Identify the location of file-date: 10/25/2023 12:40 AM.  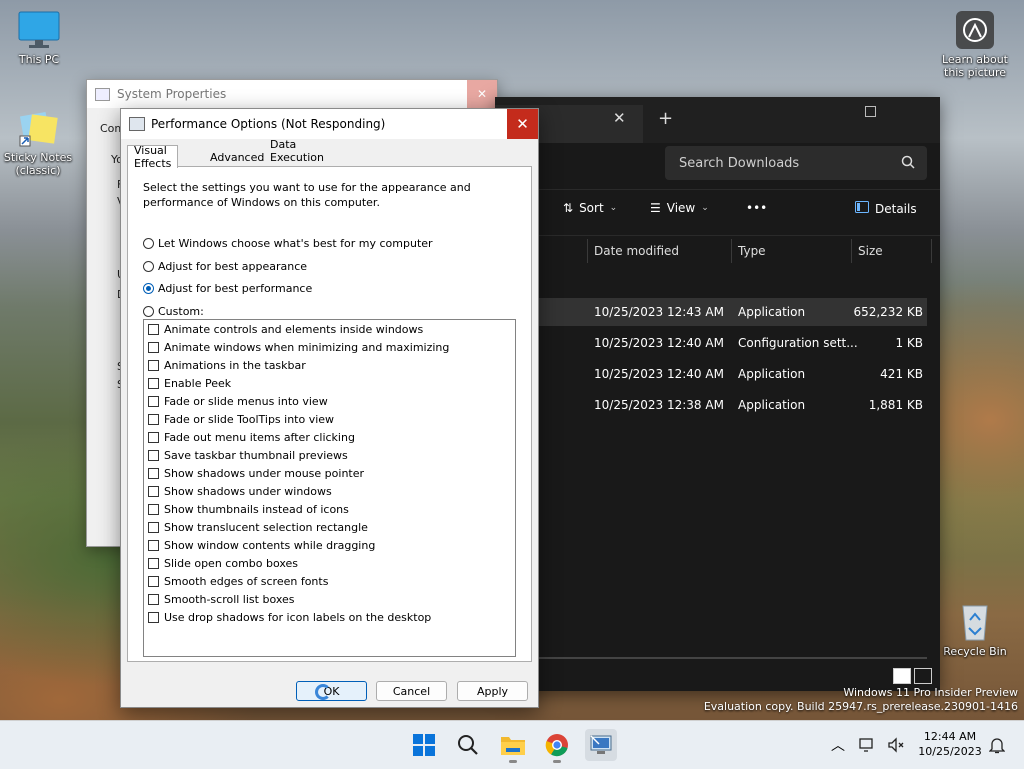
(659, 343).